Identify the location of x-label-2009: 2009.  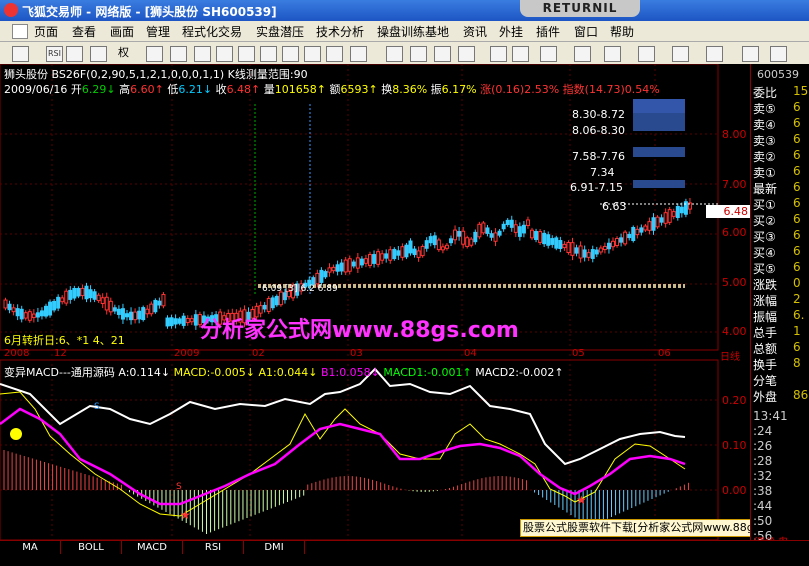
(187, 353).